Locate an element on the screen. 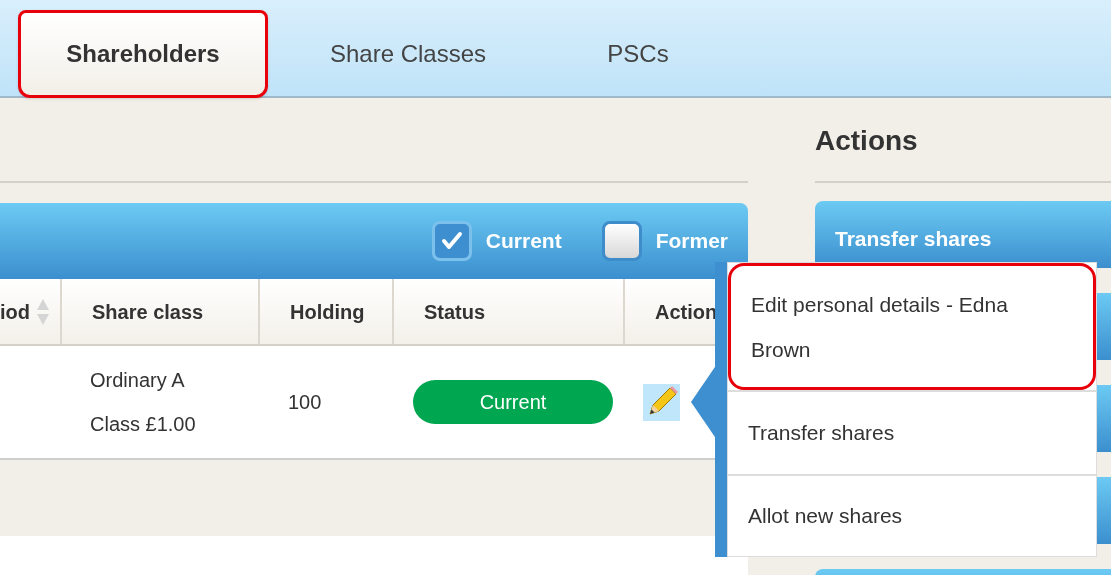 This screenshot has width=1111, height=575. menu-item: Edit personal details - Edna Brown is located at coordinates (912, 327).